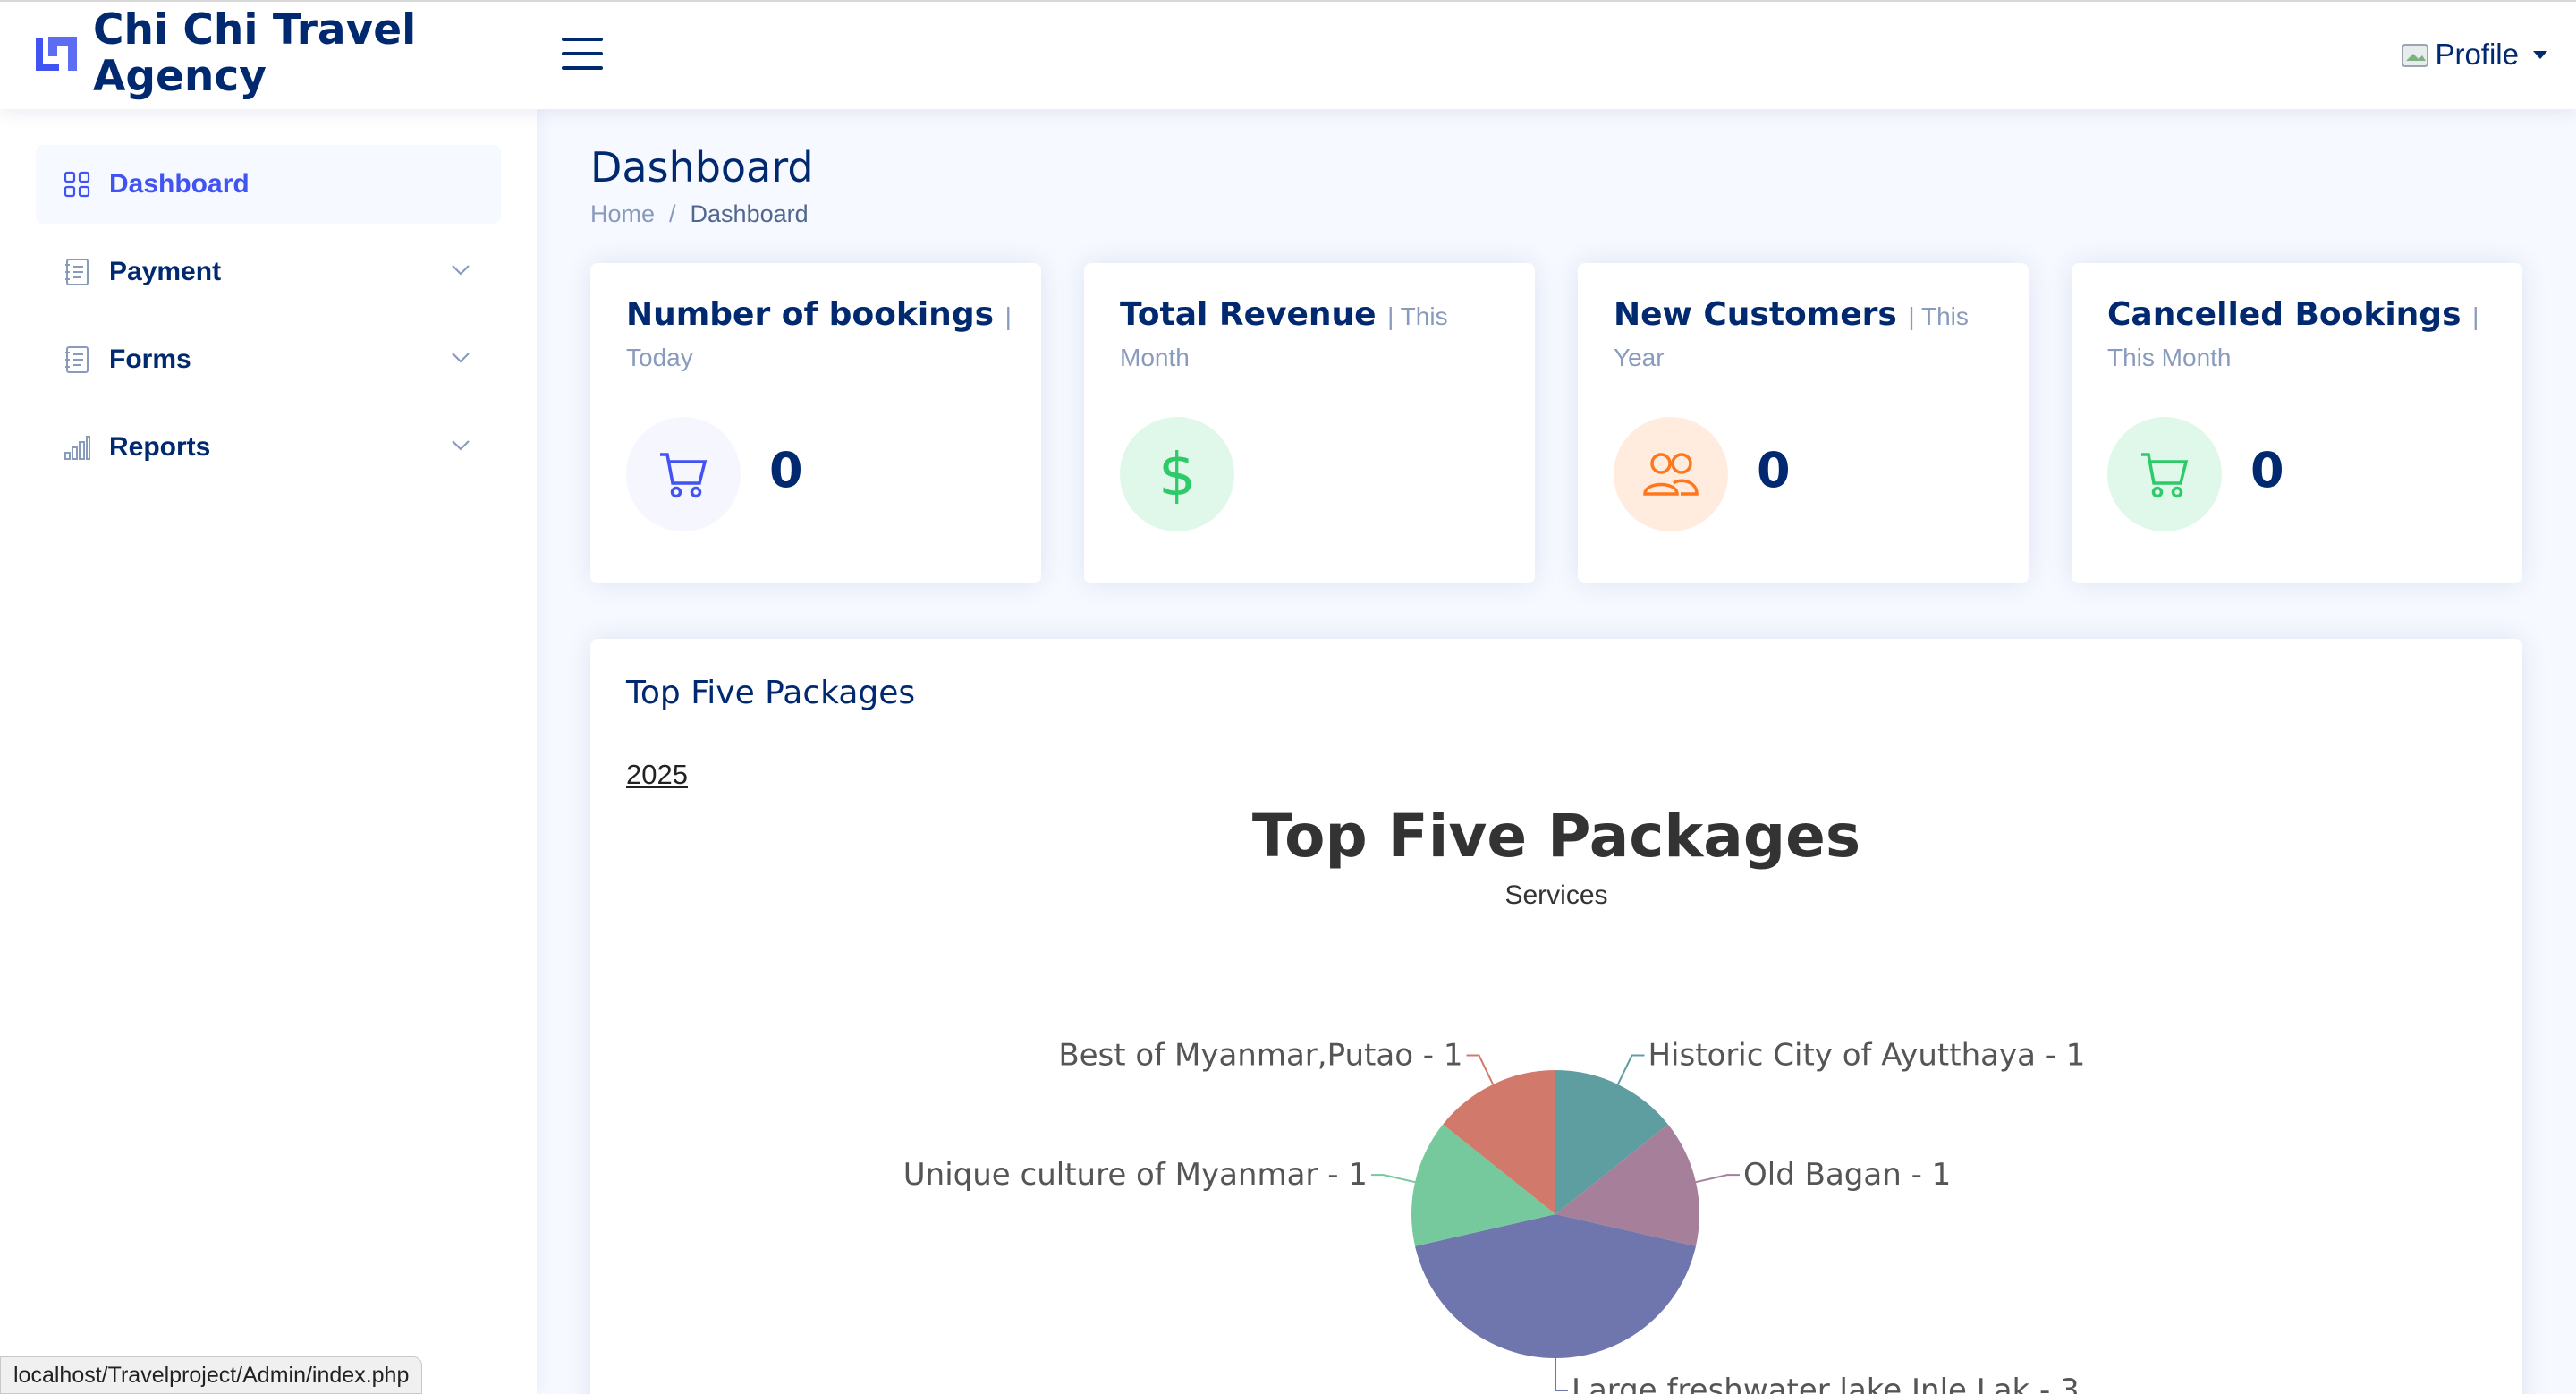 The height and width of the screenshot is (1394, 2576). I want to click on breadcrumb-current: Dashboard, so click(749, 213).